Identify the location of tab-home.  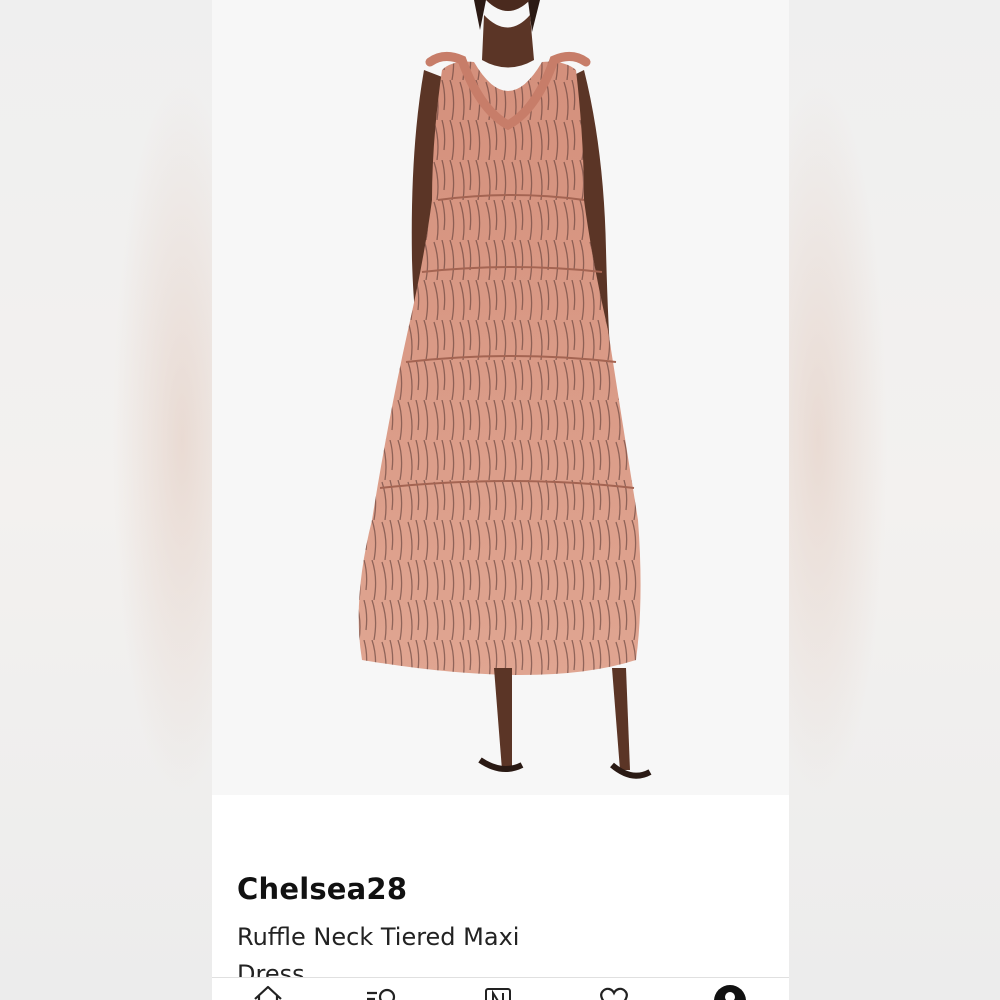
(268, 991).